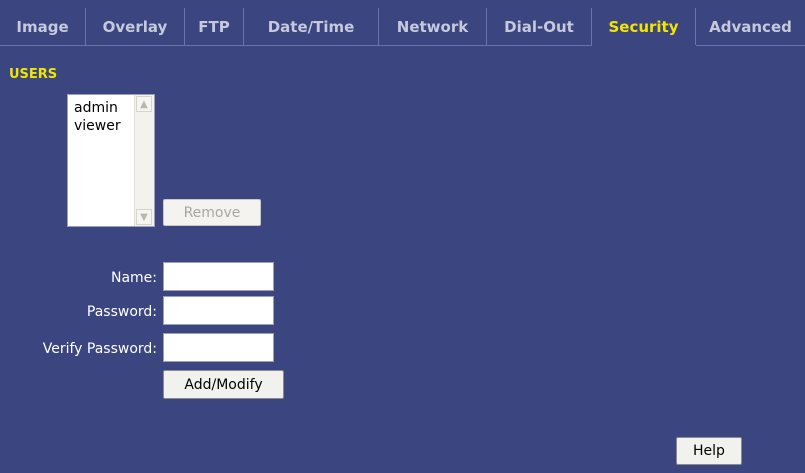 The height and width of the screenshot is (473, 805). I want to click on name-field, so click(218, 276).